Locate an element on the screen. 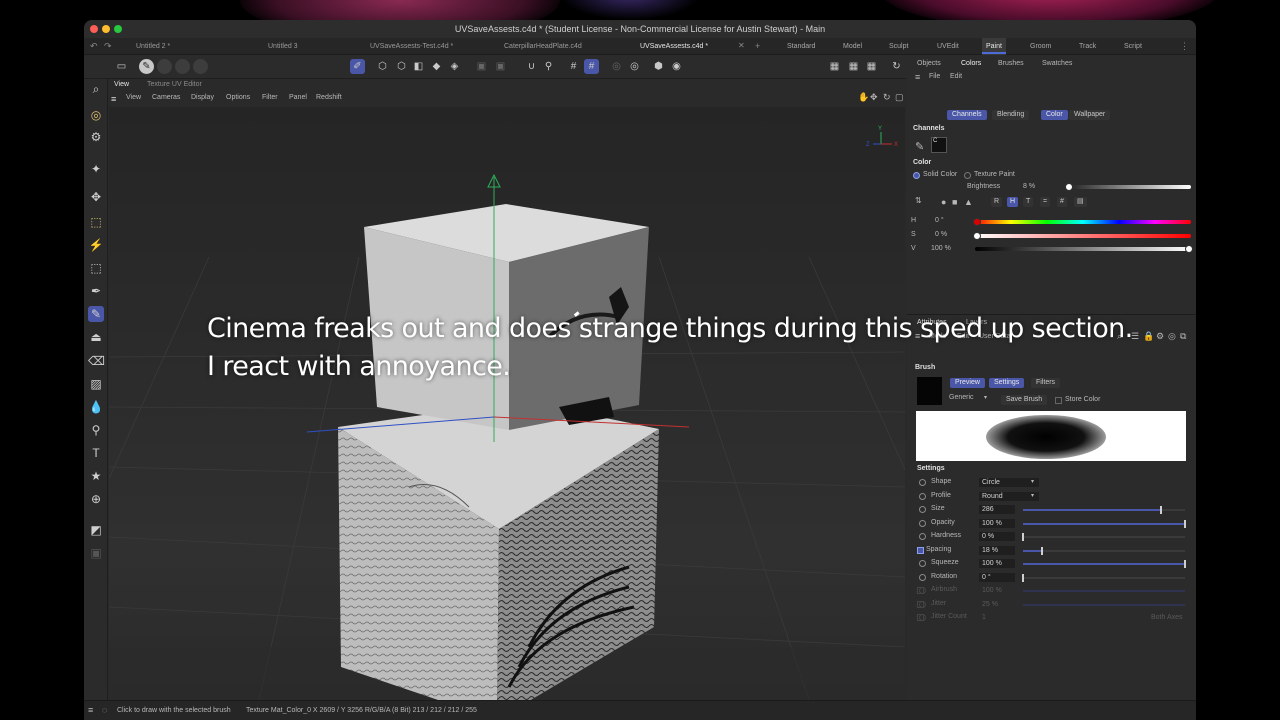  square-shape-icon: ■ is located at coordinates (954, 202).